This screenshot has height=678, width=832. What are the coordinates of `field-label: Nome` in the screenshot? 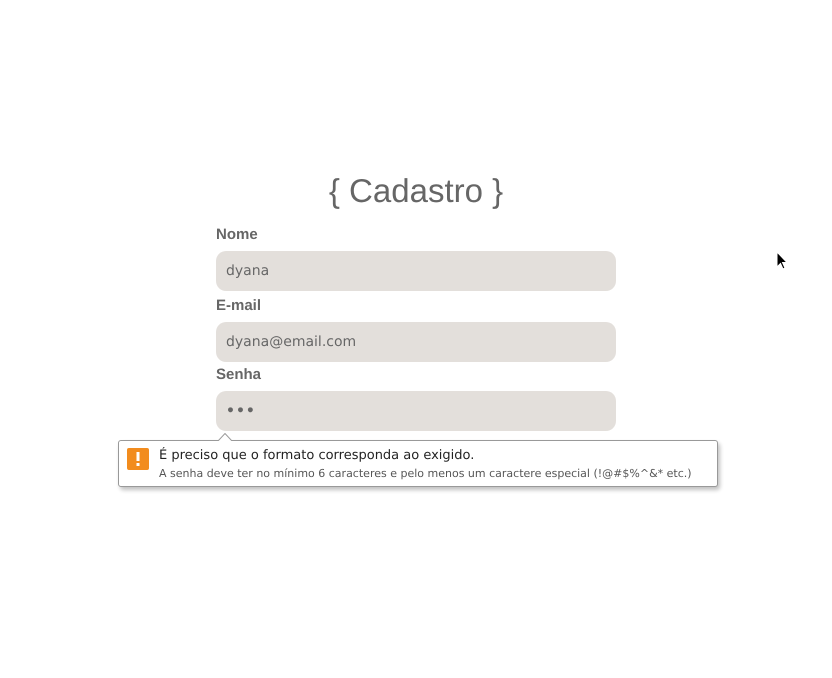 It's located at (237, 234).